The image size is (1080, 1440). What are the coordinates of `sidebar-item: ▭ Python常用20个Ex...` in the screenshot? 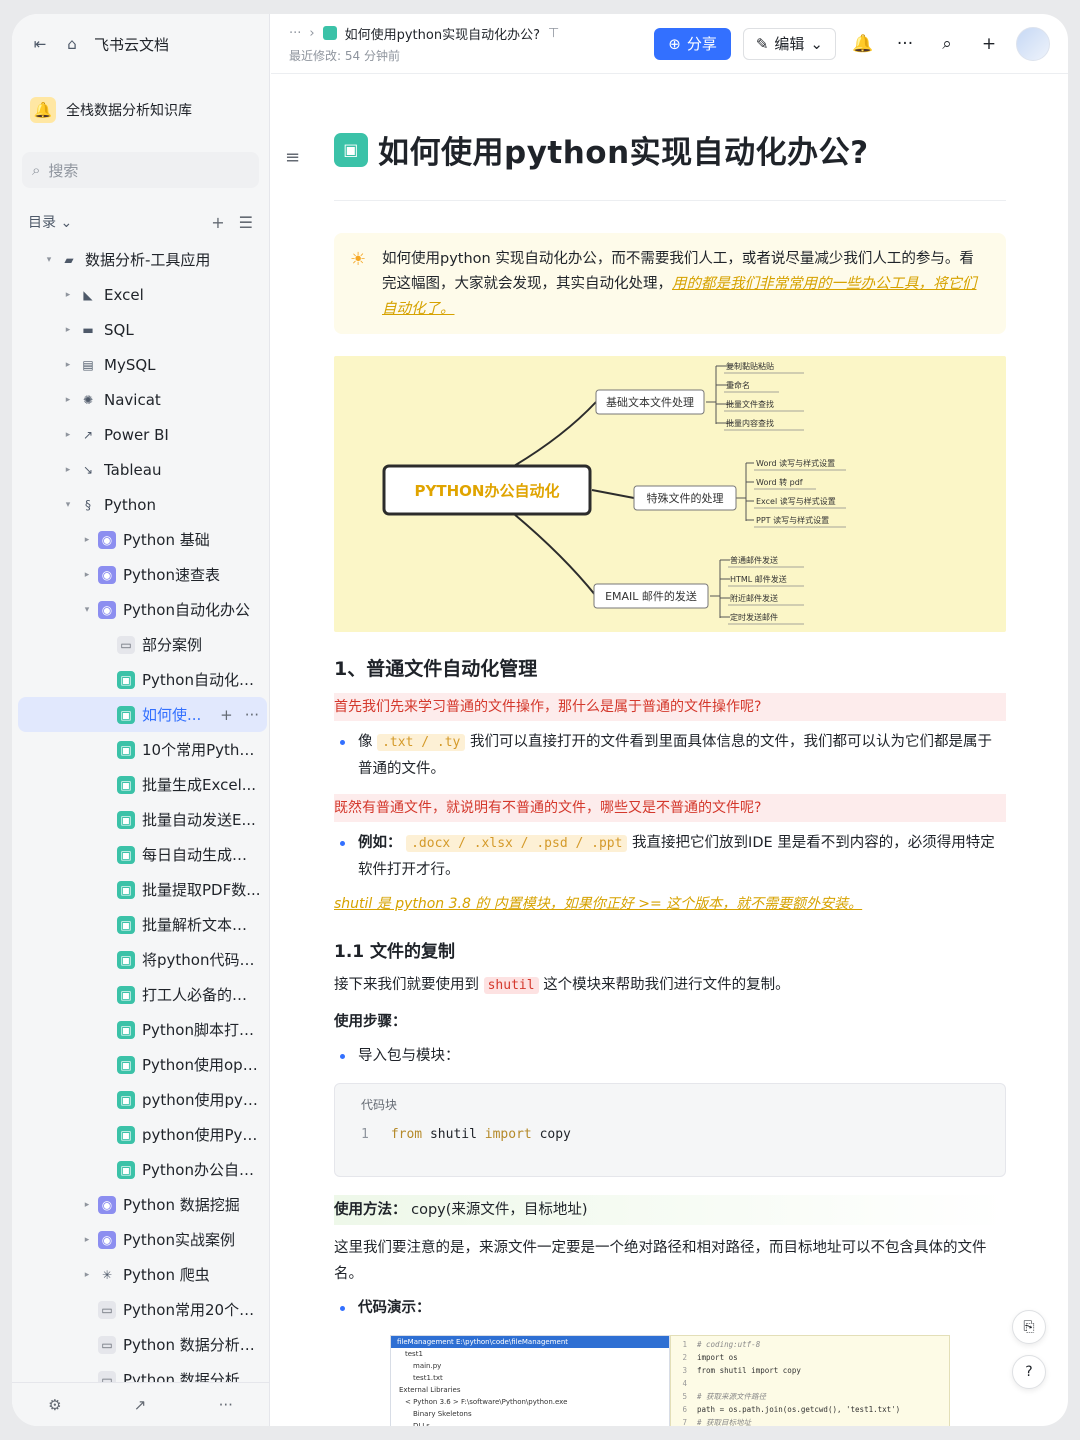 It's located at (140, 1309).